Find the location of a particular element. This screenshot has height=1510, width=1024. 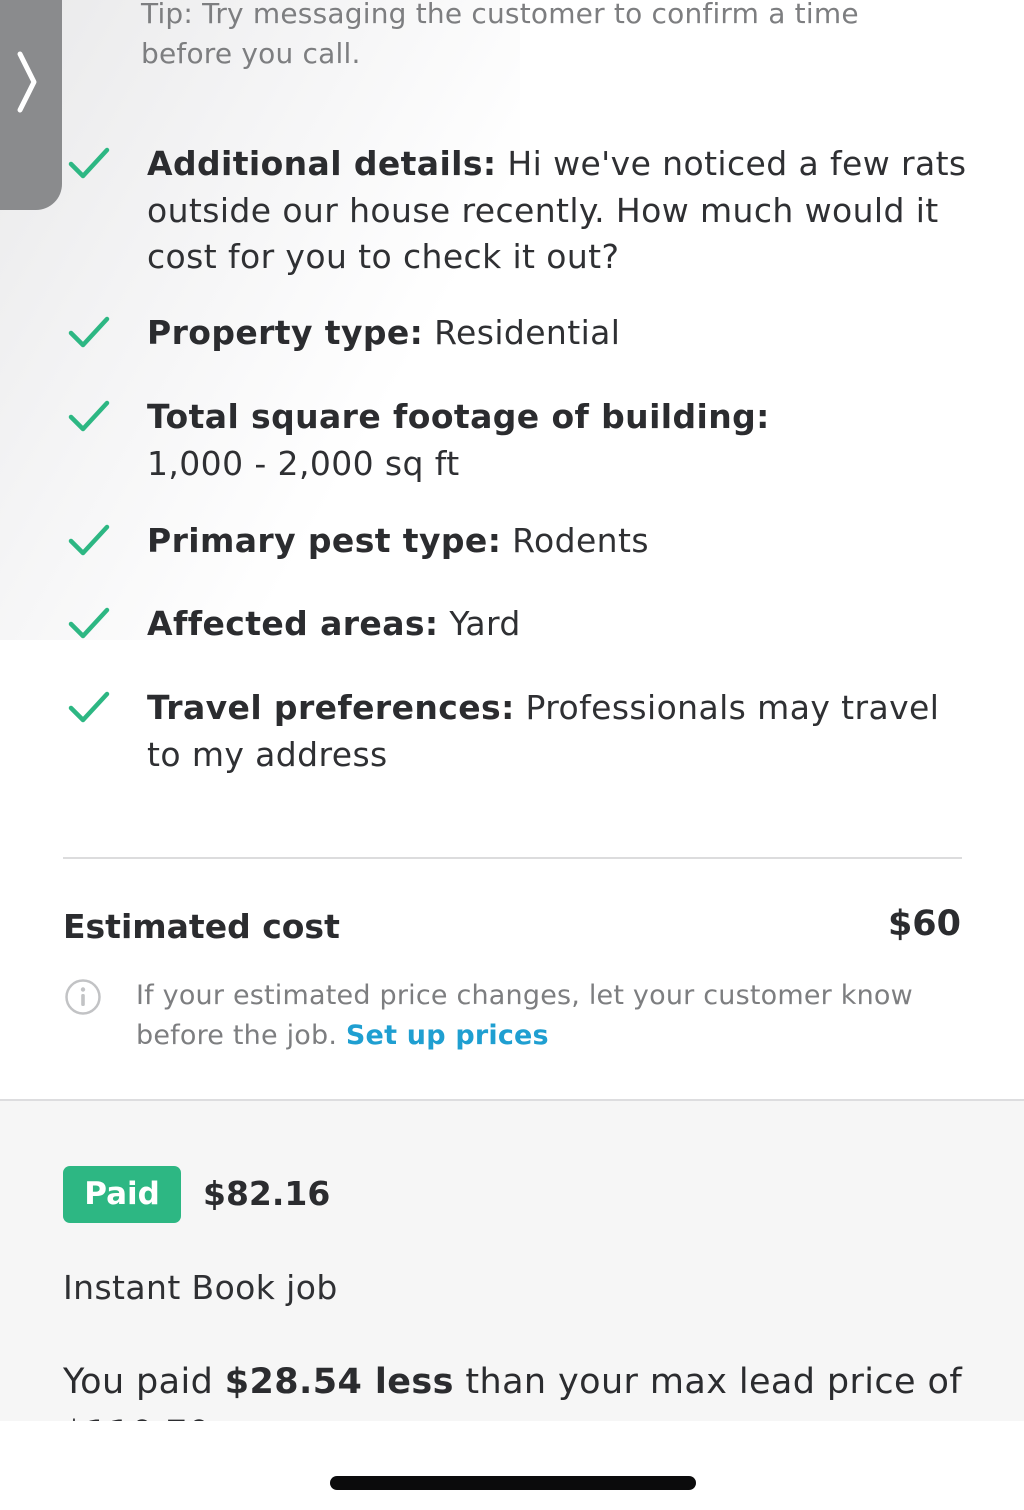

paid-amount: $82.16 is located at coordinates (267, 1193).